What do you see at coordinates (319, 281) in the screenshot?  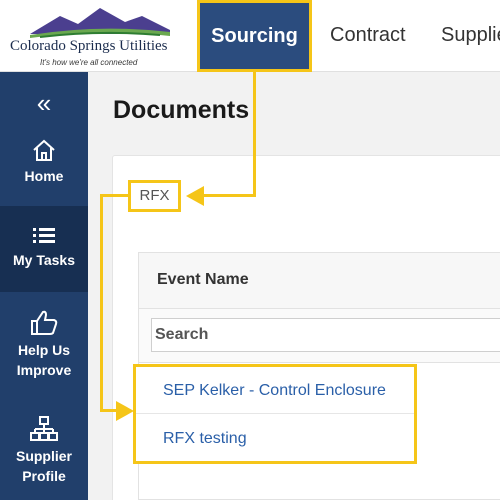 I see `column-header-event-name: Event Name` at bounding box center [319, 281].